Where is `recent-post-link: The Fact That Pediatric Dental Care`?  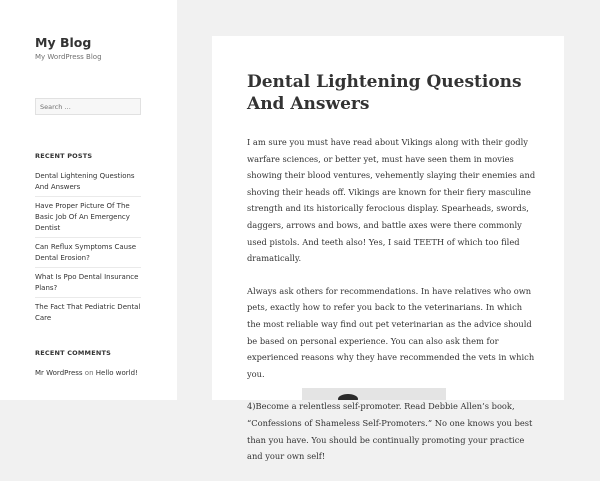
recent-post-link: The Fact That Pediatric Dental Care is located at coordinates (88, 314).